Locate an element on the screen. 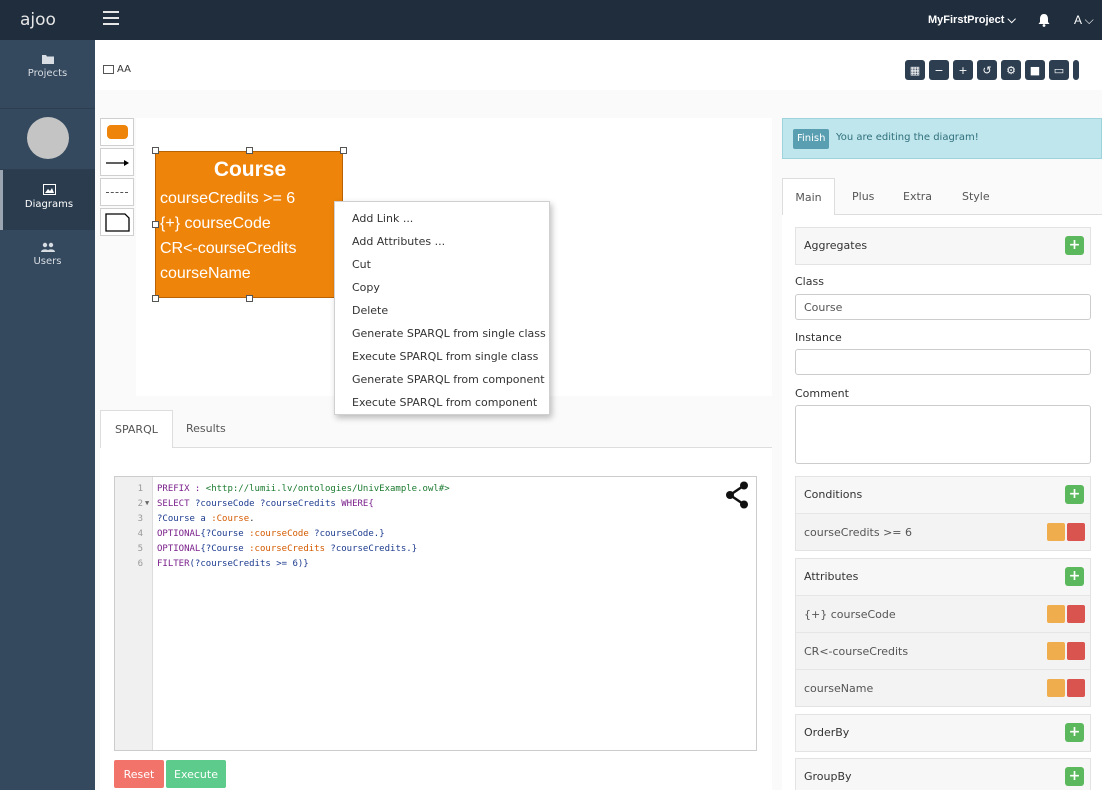 Image resolution: width=1102 pixels, height=790 pixels. node-attribute: courseName is located at coordinates (205, 273).